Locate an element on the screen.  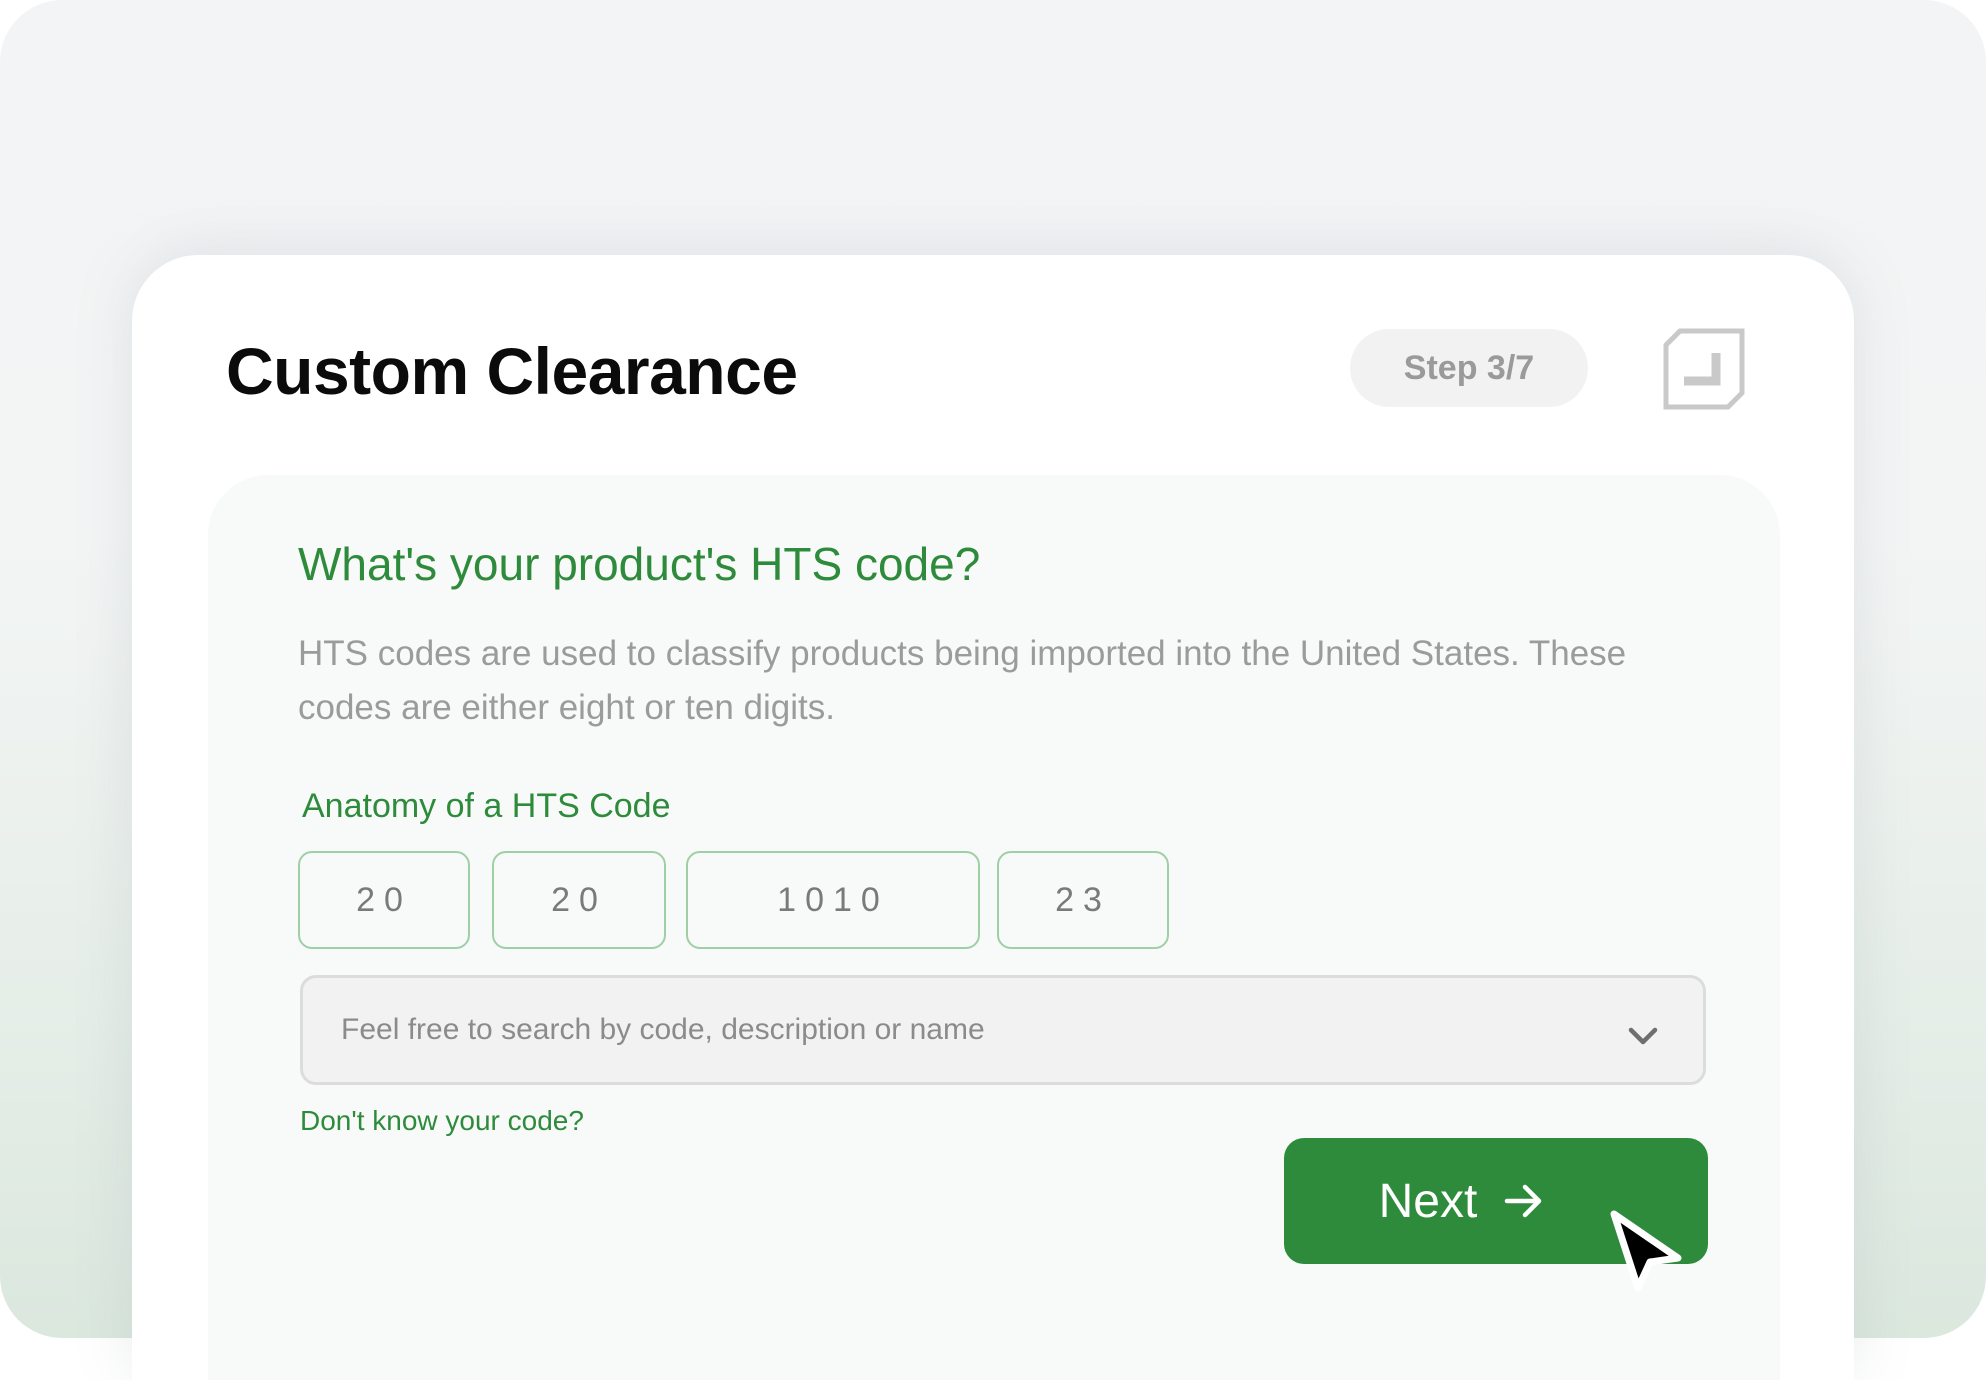
hts-segment-chapter: 20 is located at coordinates (384, 900).